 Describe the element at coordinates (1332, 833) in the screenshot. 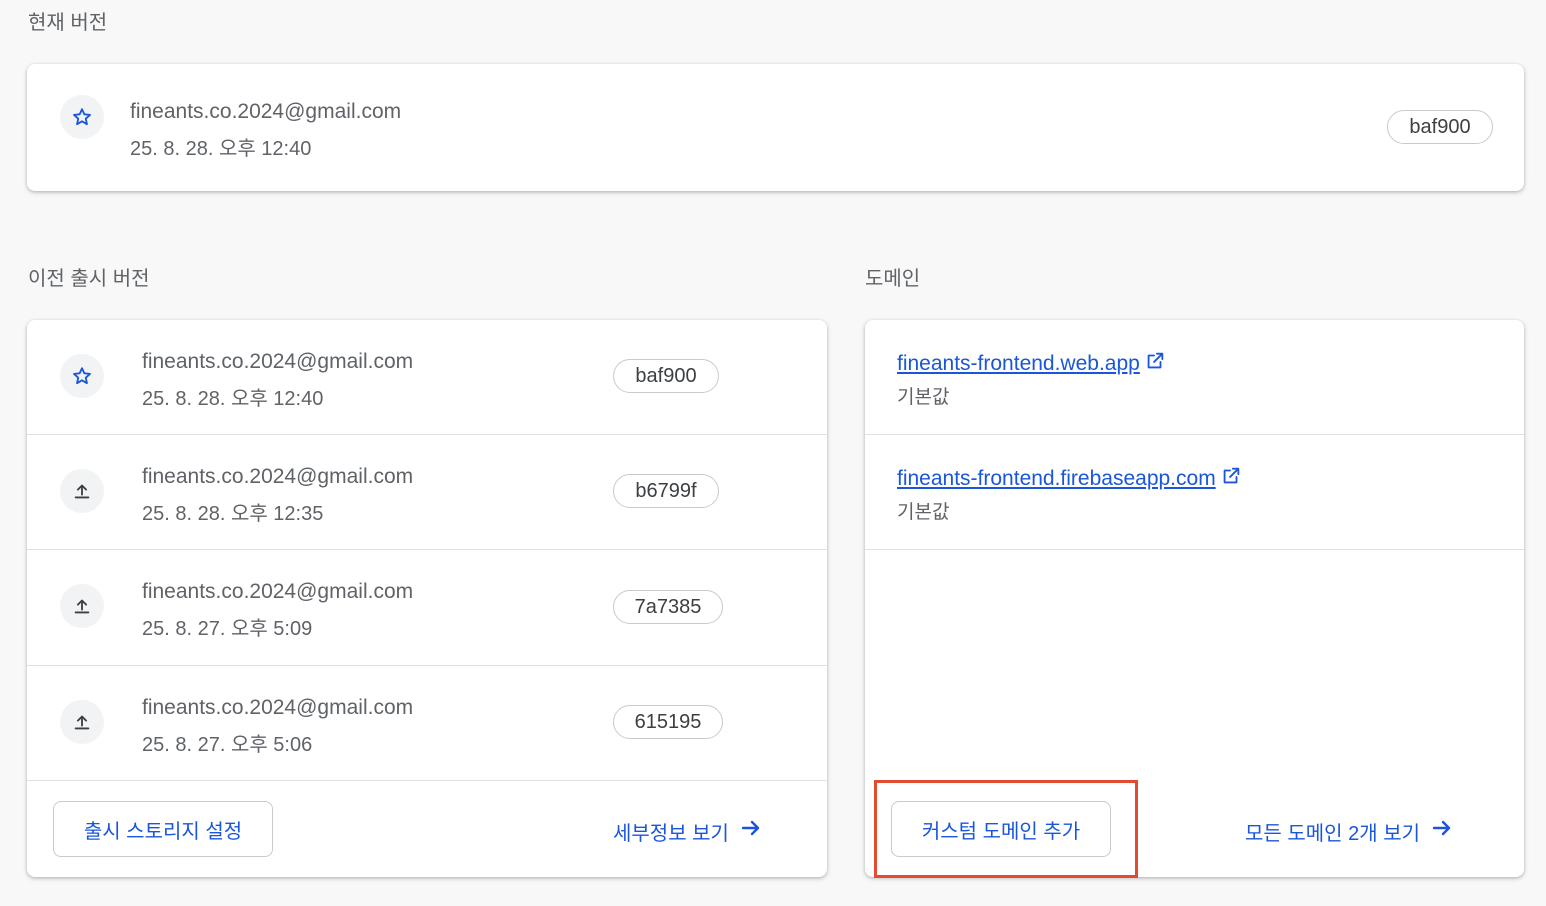

I see `view-all-domains-label: 모든 도메인 2개 보기` at that location.